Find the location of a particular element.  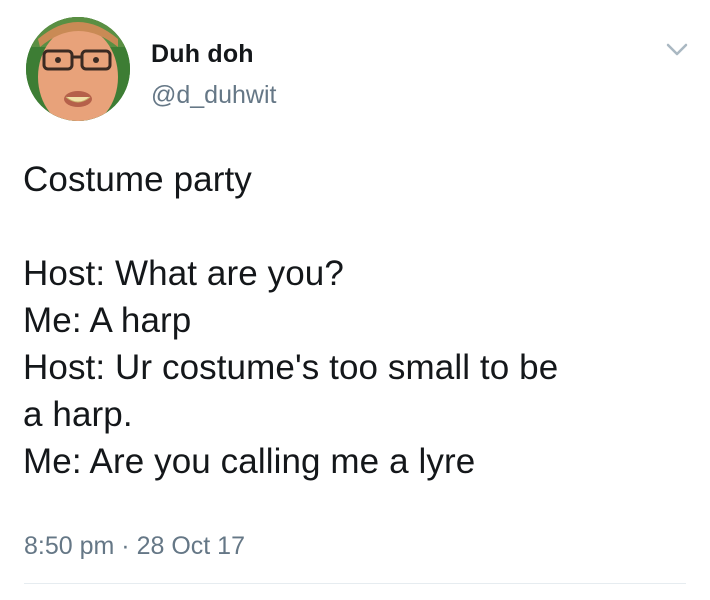

tweet-line is located at coordinates (360, 226).